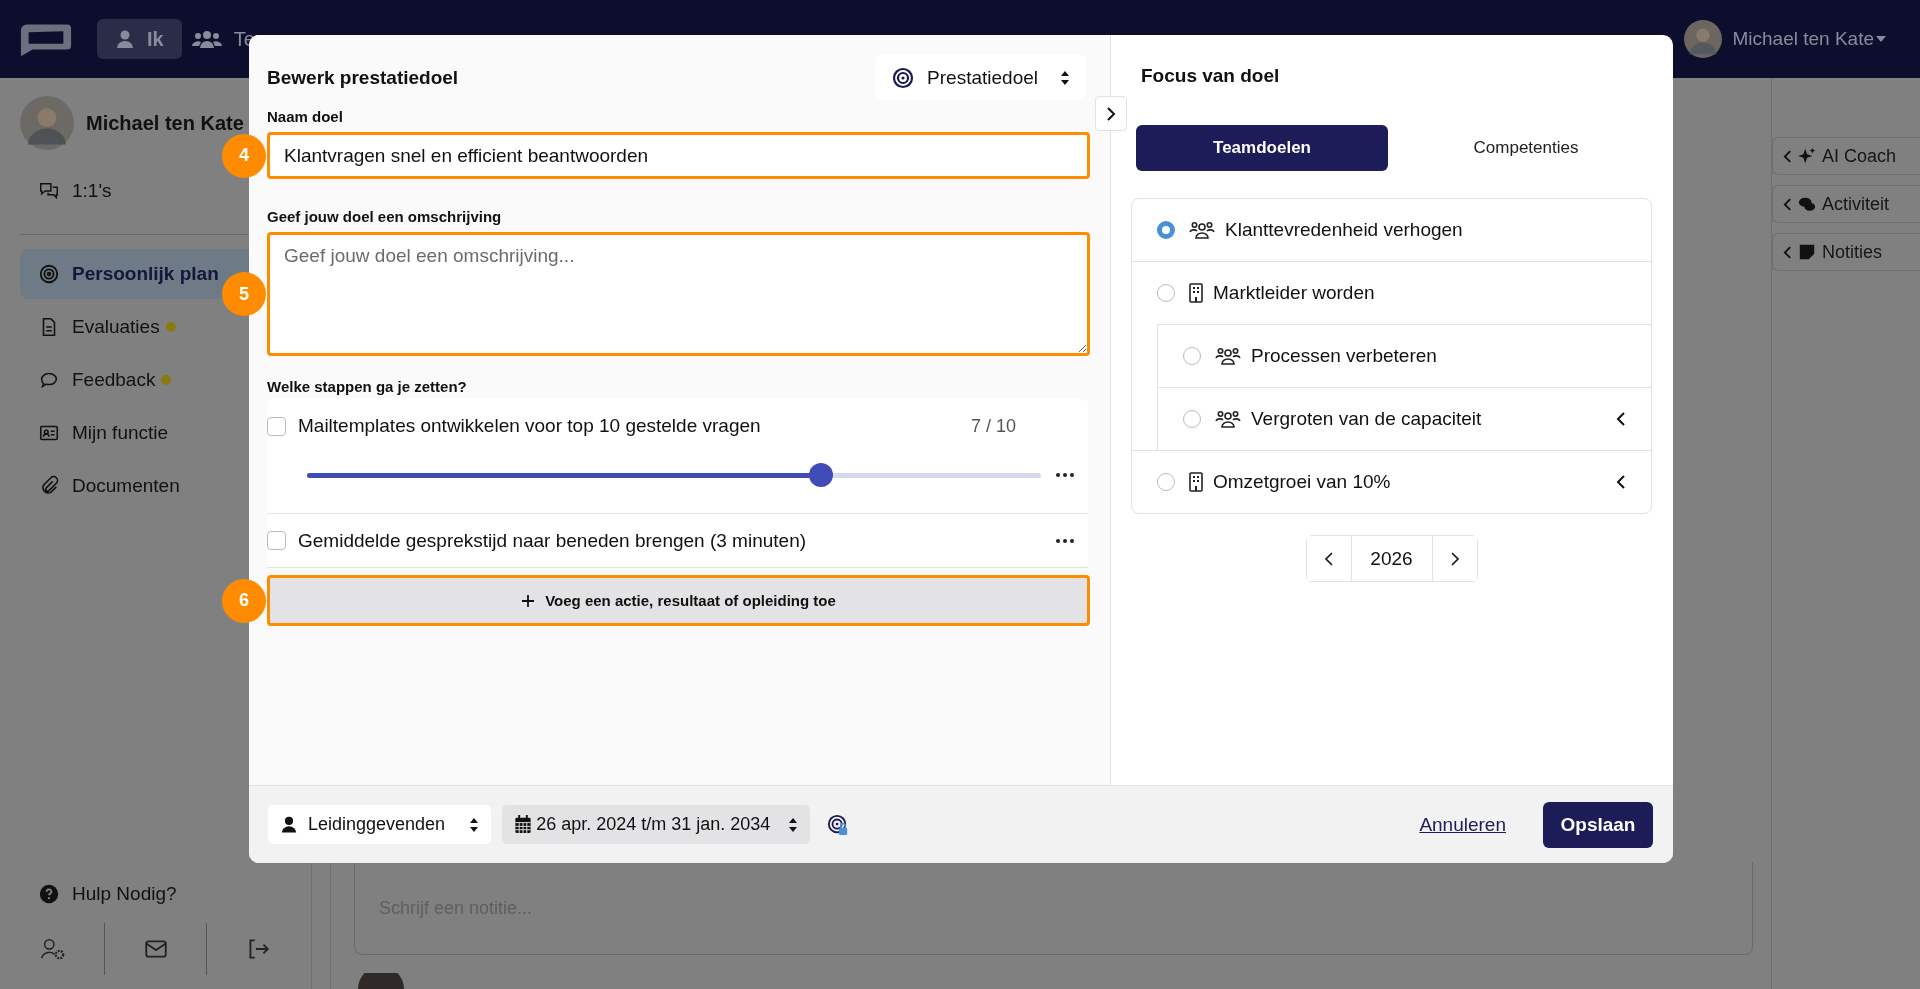  I want to click on focus-tab: Competenties, so click(1526, 148).